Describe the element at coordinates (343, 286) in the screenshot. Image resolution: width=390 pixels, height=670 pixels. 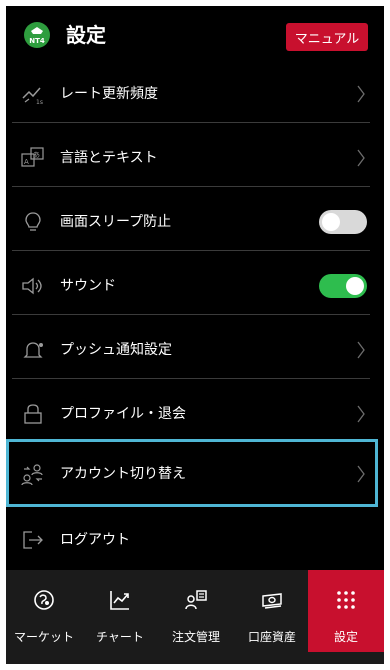
I see `sound-toggle` at that location.